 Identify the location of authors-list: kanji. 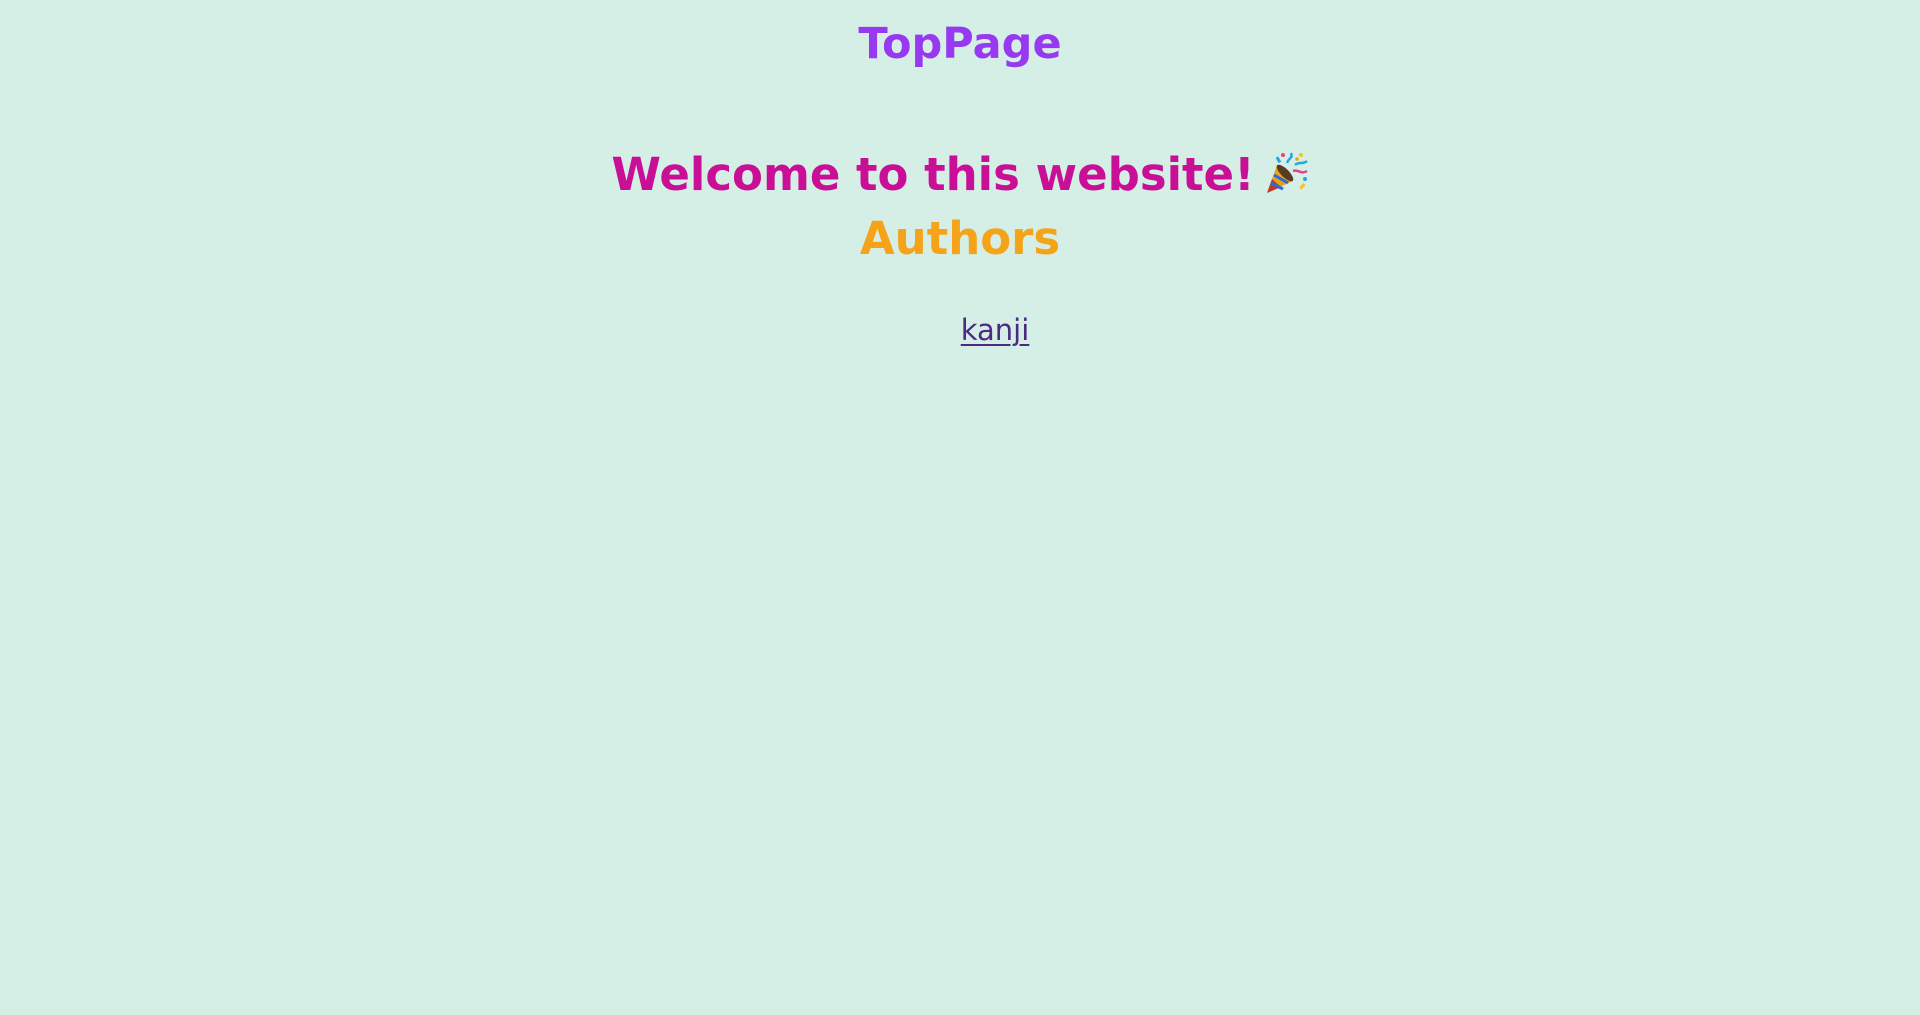
(960, 330).